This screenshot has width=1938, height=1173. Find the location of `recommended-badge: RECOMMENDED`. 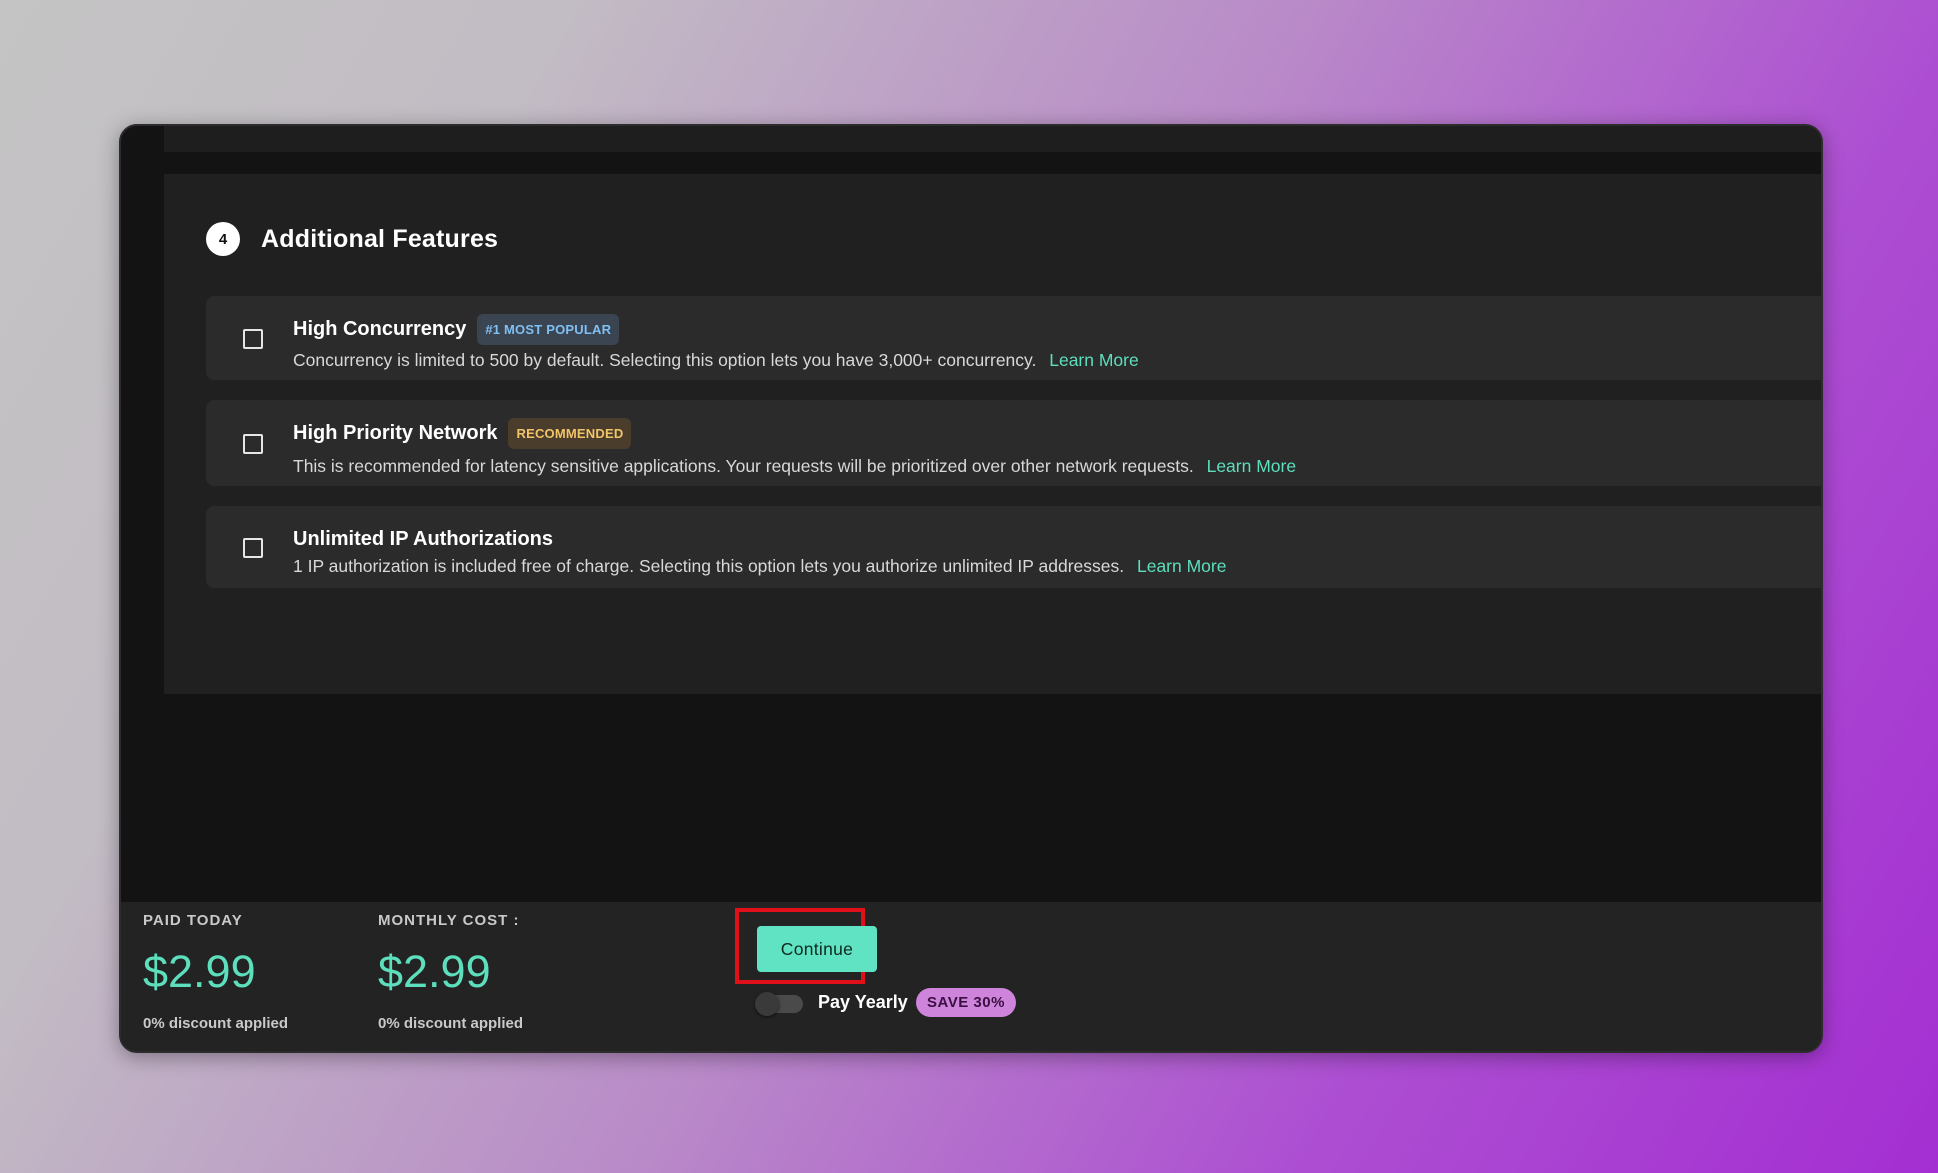

recommended-badge: RECOMMENDED is located at coordinates (570, 433).